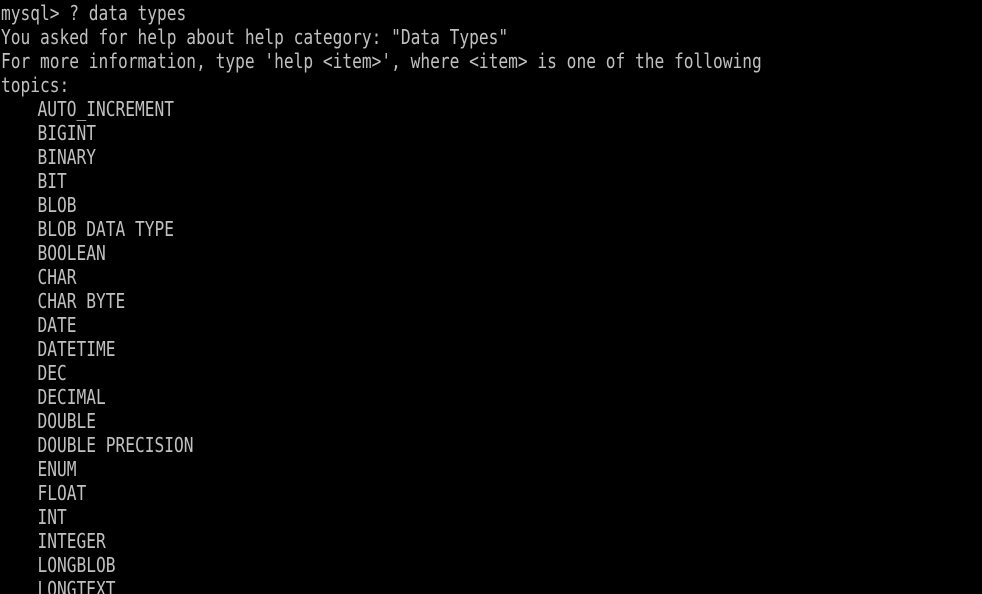 The image size is (982, 594). Describe the element at coordinates (62, 493) in the screenshot. I see `topic-item: FLOAT` at that location.